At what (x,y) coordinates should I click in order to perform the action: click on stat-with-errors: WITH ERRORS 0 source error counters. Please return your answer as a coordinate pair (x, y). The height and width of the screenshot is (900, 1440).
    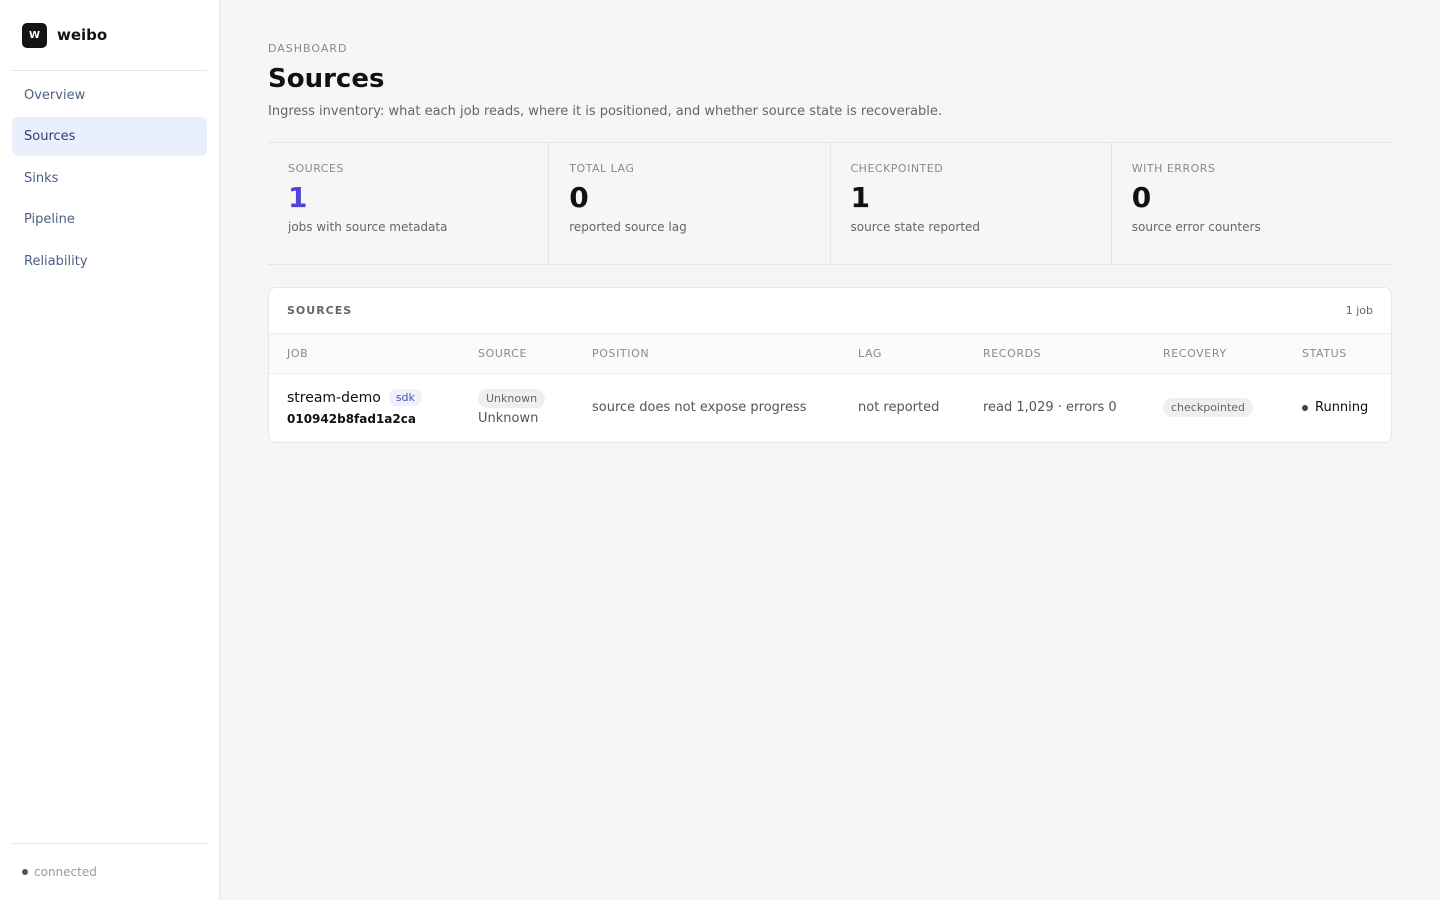
    Looking at the image, I should click on (1252, 203).